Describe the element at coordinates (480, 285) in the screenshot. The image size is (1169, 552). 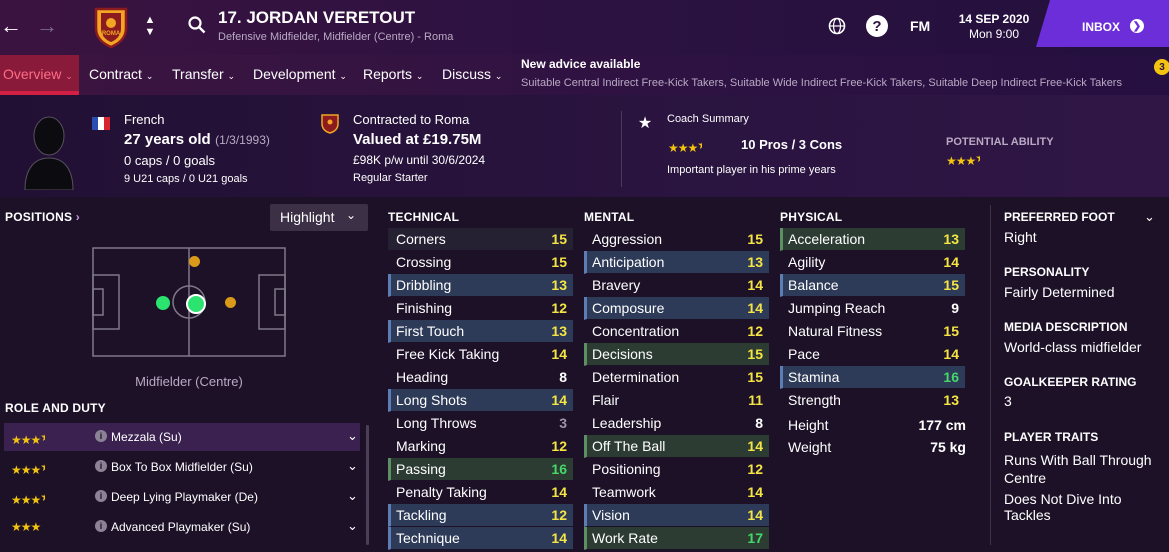
I see `attribute-row: Dribbling 13` at that location.